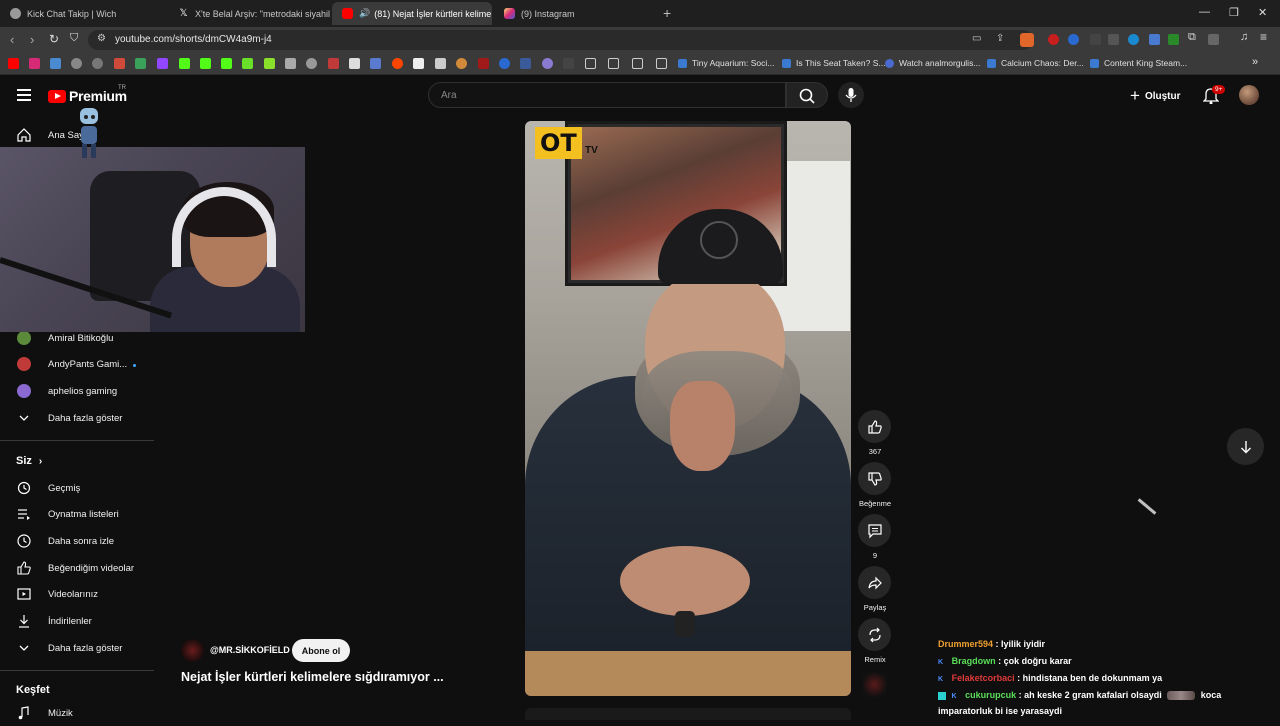  What do you see at coordinates (364, 13) in the screenshot?
I see `audio-playing-icon: 🔊` at bounding box center [364, 13].